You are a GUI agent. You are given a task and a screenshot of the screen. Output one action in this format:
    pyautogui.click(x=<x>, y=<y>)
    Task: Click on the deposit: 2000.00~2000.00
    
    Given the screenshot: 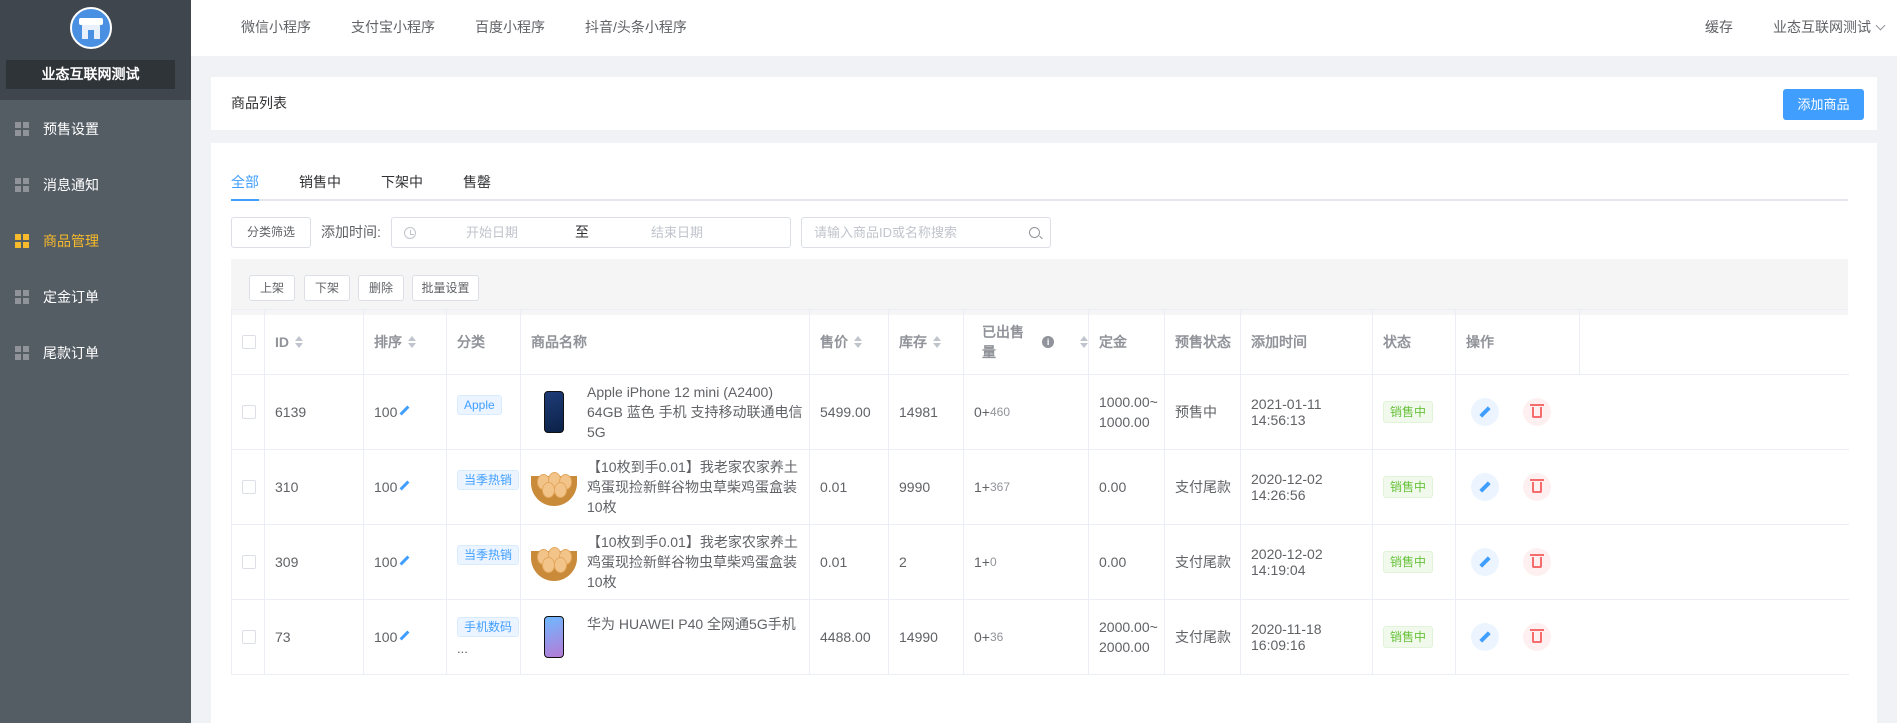 What is the action you would take?
    pyautogui.click(x=1128, y=637)
    